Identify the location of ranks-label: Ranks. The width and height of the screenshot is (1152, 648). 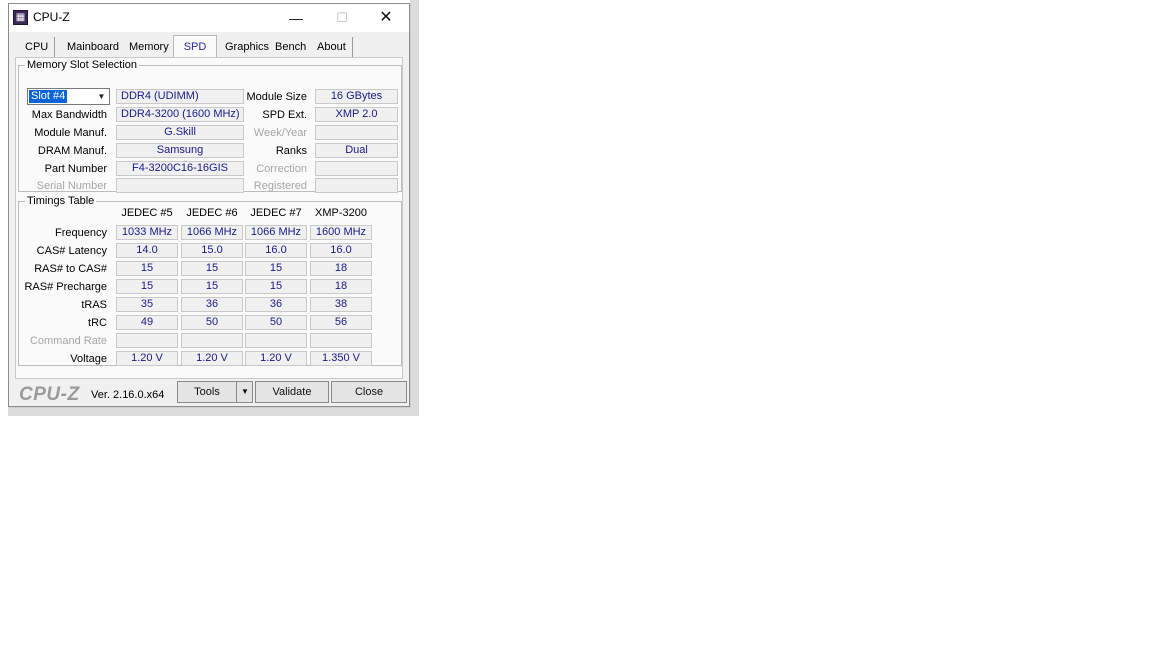
(291, 151).